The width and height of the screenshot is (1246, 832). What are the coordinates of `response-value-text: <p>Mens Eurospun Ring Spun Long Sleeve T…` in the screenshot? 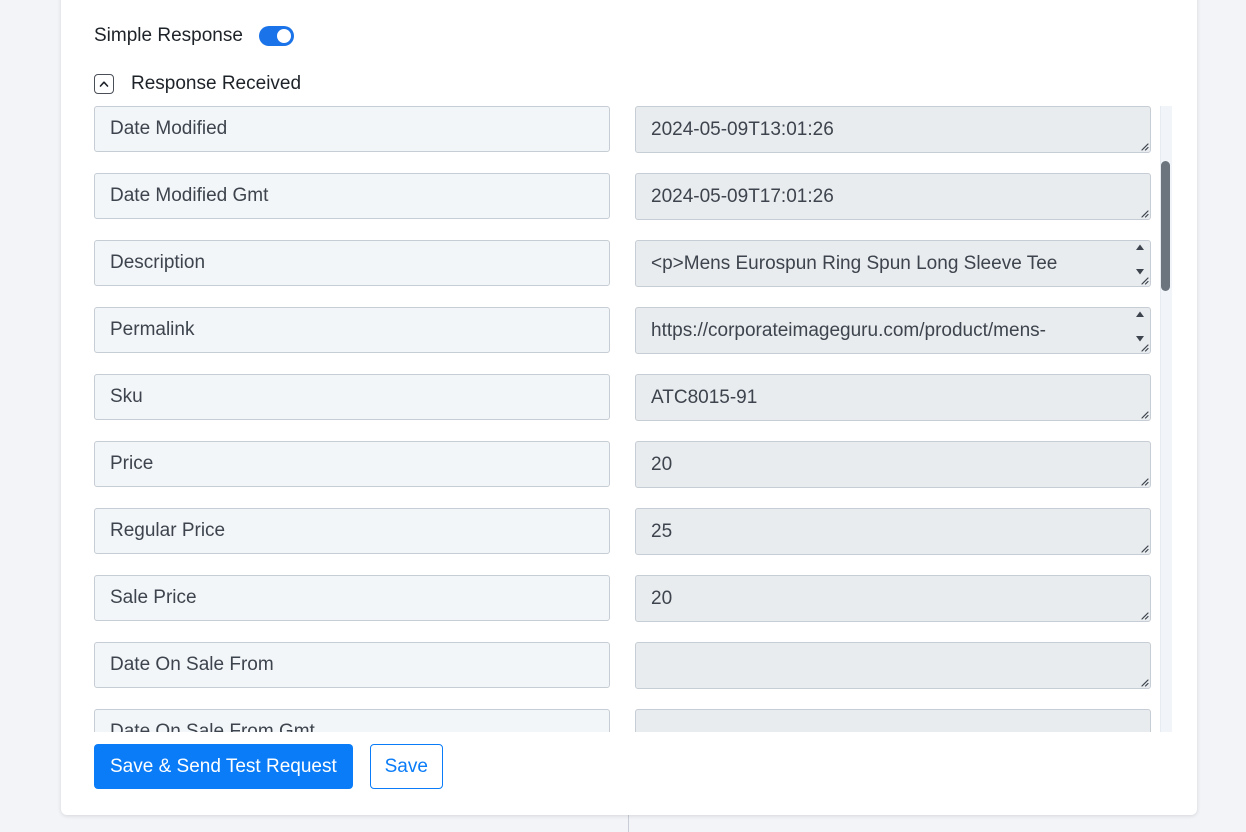 It's located at (854, 263).